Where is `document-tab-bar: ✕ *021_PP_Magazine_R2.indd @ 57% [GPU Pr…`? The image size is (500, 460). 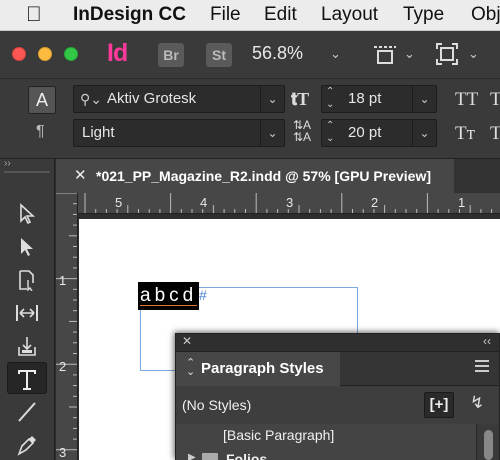 document-tab-bar: ✕ *021_PP_Magazine_R2.indd @ 57% [GPU Pr… is located at coordinates (278, 176).